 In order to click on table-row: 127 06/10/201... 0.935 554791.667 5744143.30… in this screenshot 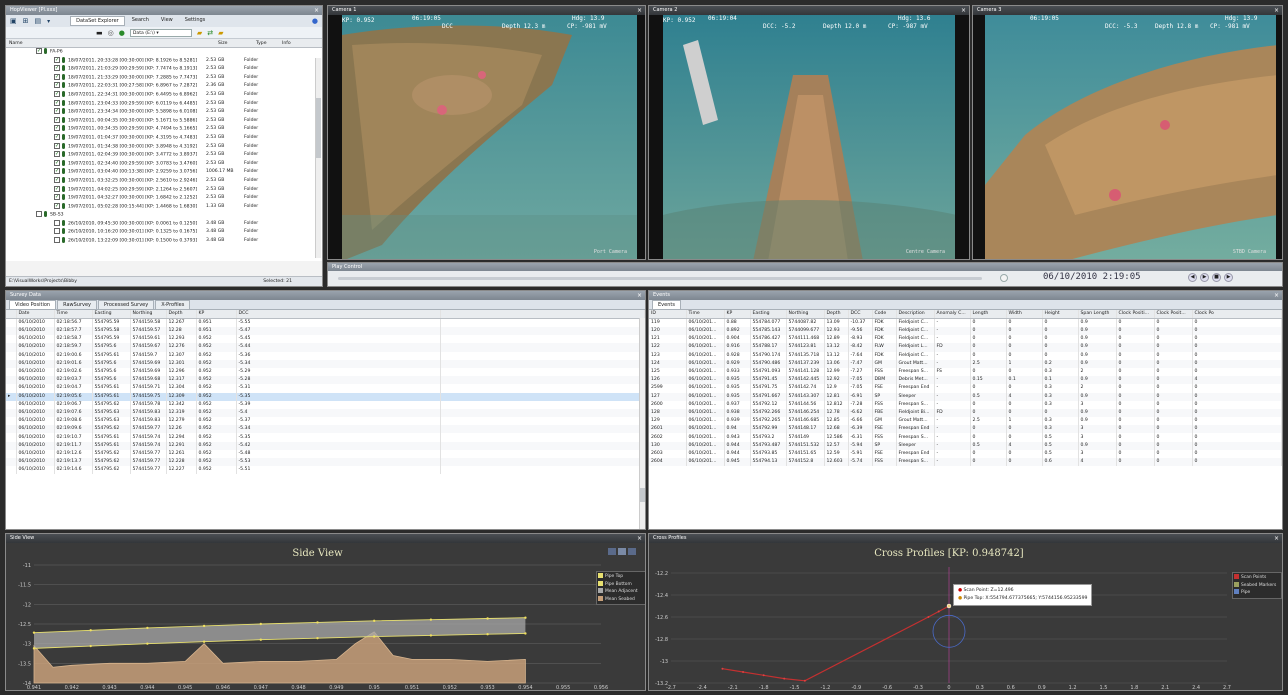, I will do `click(965, 396)`.